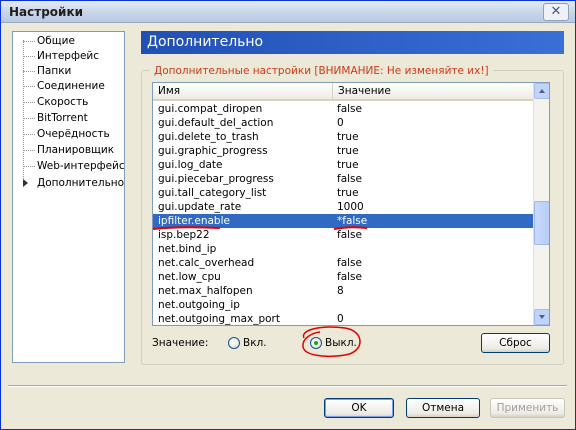 This screenshot has height=430, width=576. I want to click on table-row: isp.bep22 false, so click(343, 235).